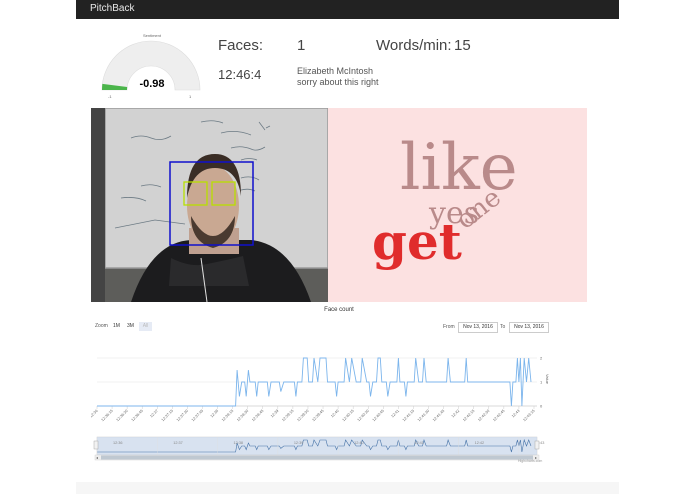 Image resolution: width=695 pixels, height=494 pixels. What do you see at coordinates (241, 45) in the screenshot?
I see `faces-label: Faces:` at bounding box center [241, 45].